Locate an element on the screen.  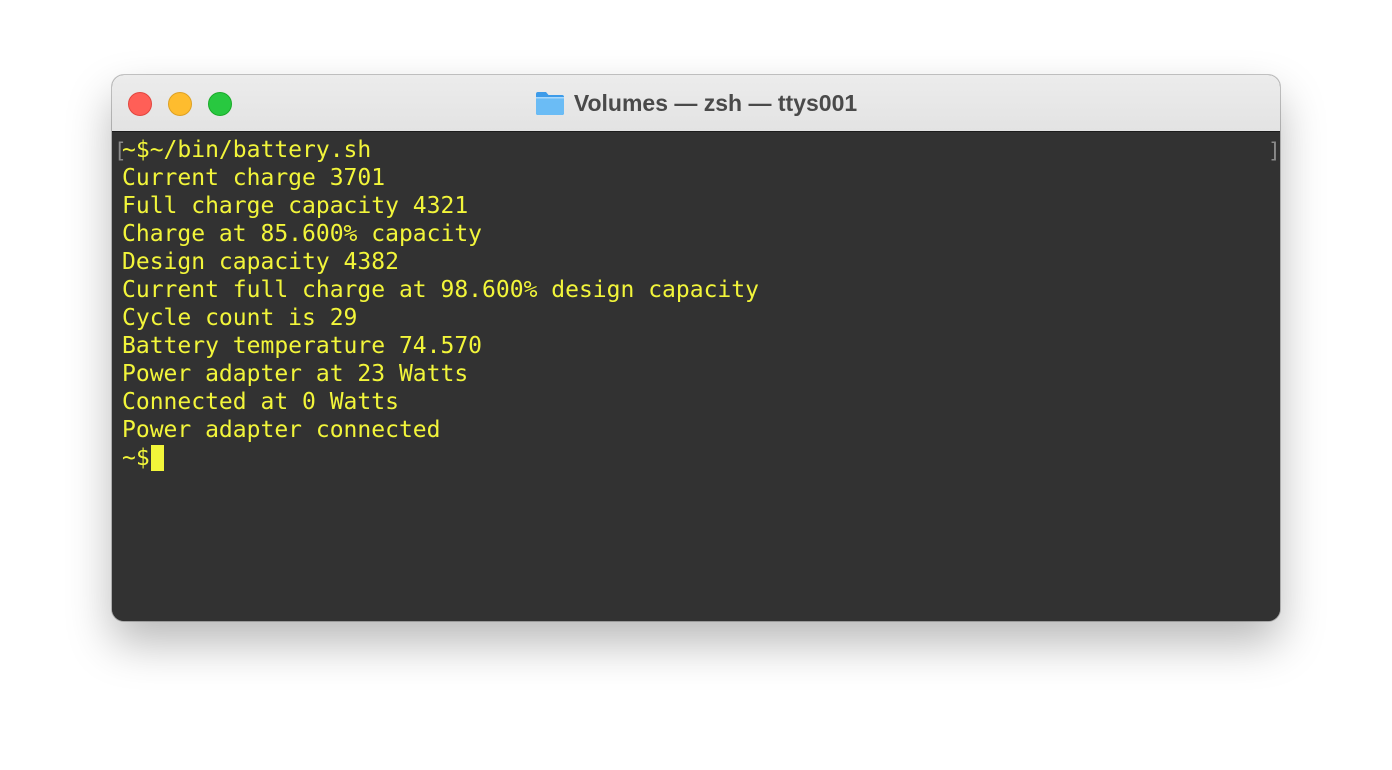
text-cursor is located at coordinates (157, 458).